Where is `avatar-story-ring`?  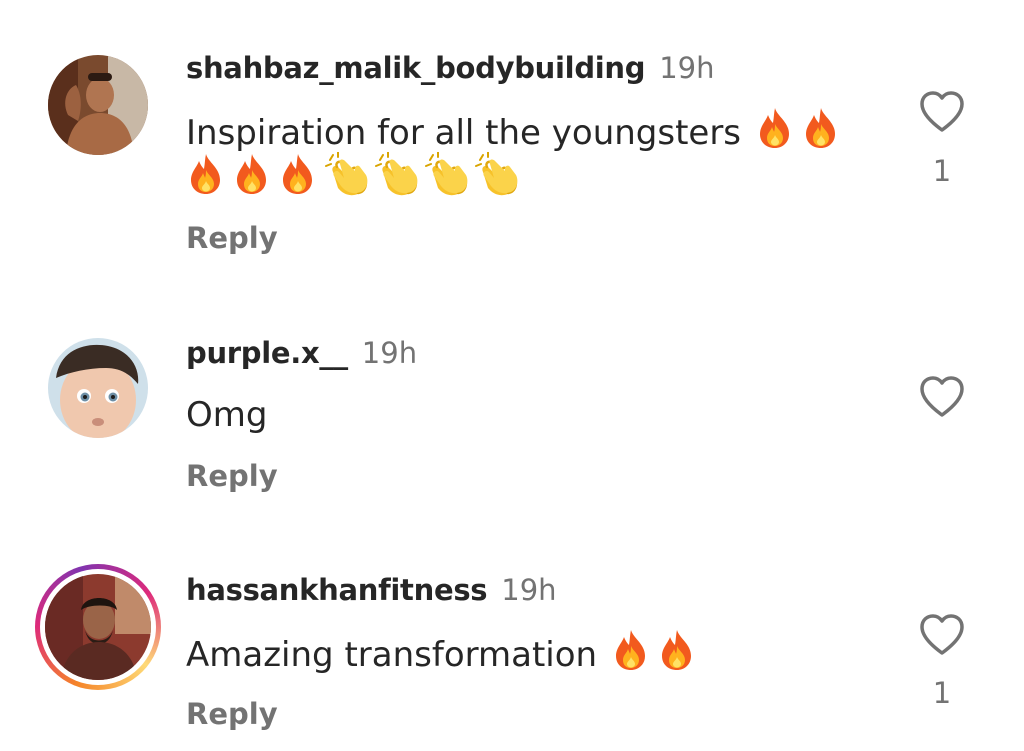
avatar-story-ring is located at coordinates (98, 627).